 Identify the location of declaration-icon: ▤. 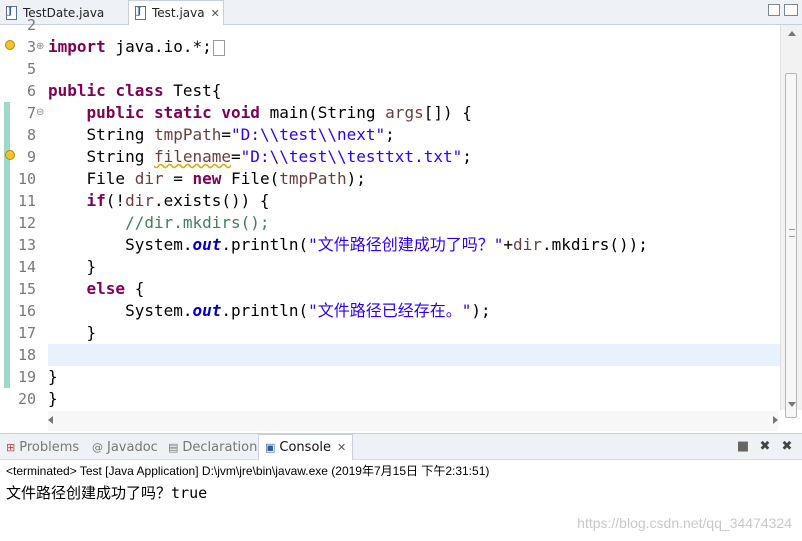
(173, 447).